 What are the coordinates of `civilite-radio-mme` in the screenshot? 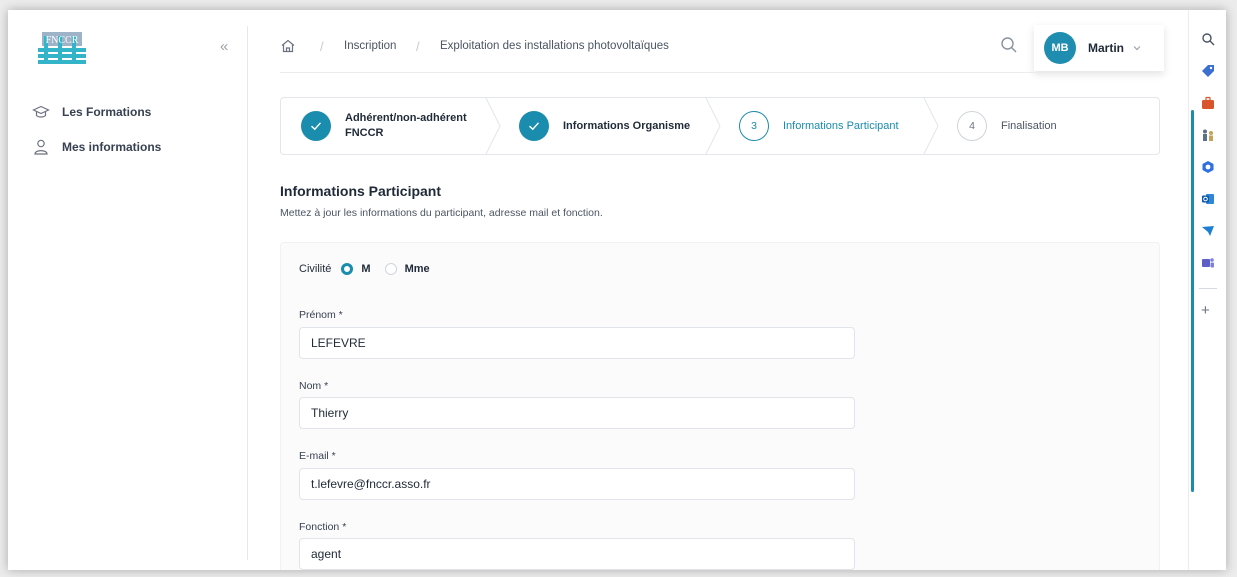 It's located at (390, 269).